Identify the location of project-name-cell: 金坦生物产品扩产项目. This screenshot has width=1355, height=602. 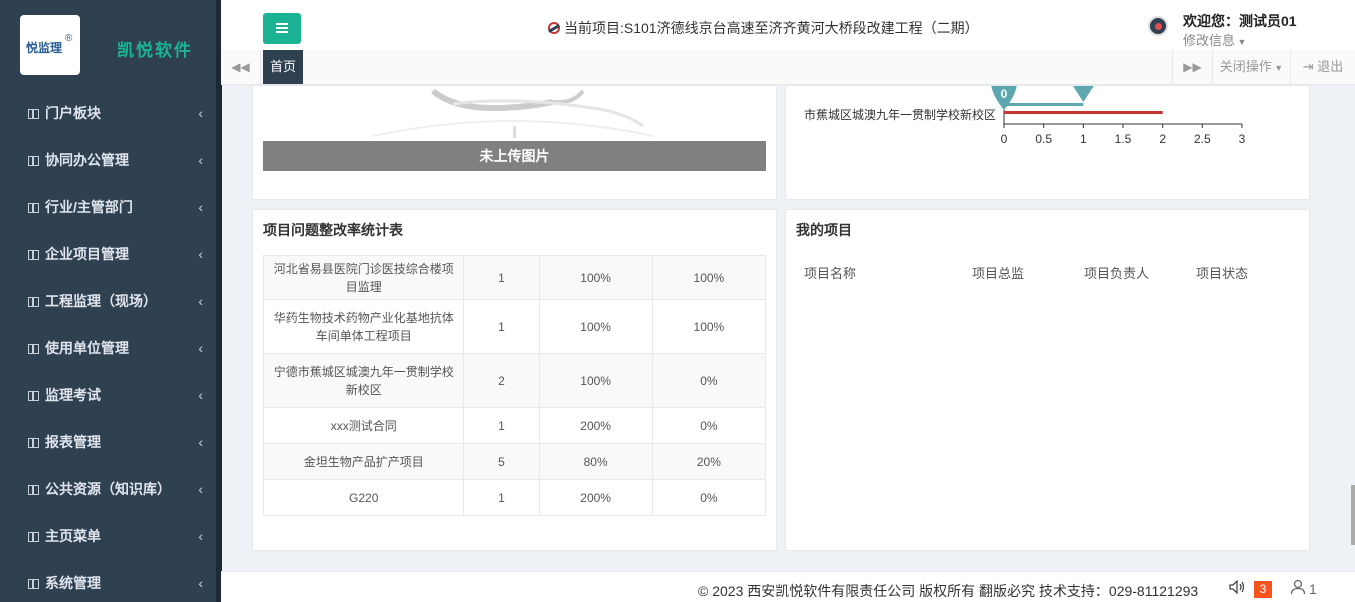
(363, 461).